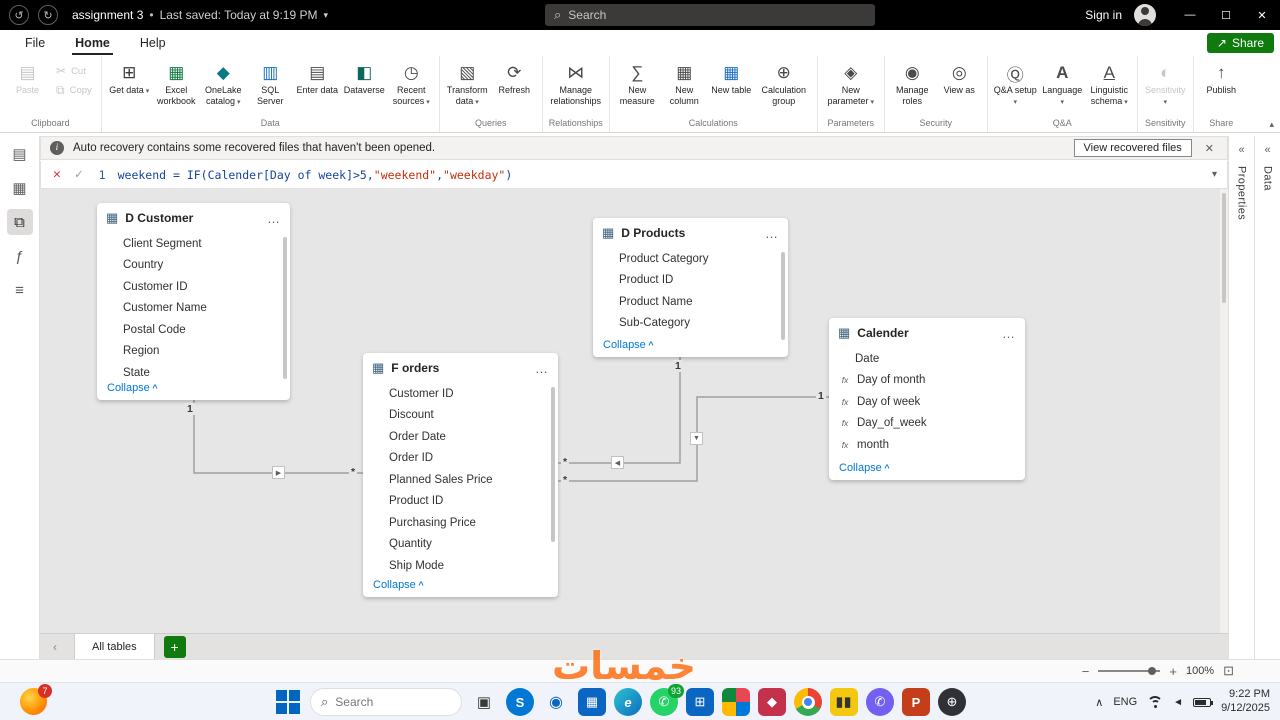 This screenshot has width=1280, height=720. Describe the element at coordinates (19, 15) in the screenshot. I see `undo-icon: ↺` at that location.